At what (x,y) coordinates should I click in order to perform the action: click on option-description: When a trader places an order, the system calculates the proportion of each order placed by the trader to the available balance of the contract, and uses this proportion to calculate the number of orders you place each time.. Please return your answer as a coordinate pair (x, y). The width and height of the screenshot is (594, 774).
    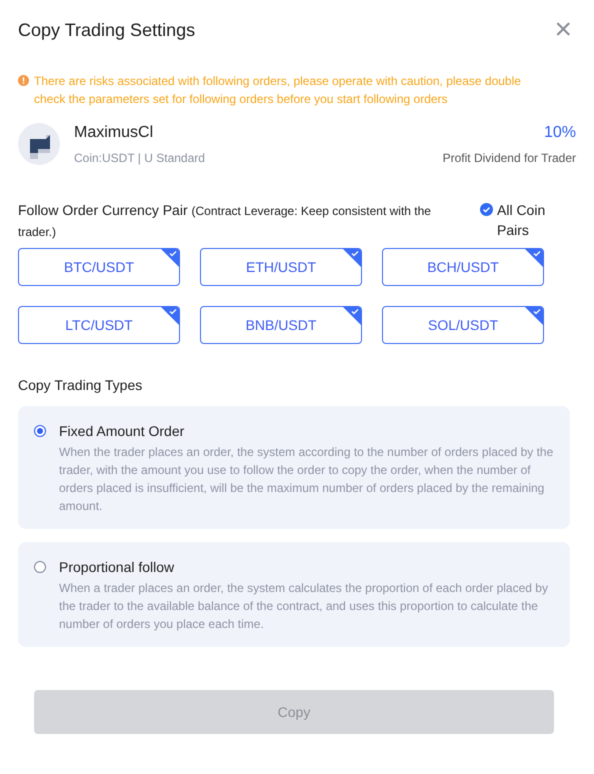
    Looking at the image, I should click on (304, 606).